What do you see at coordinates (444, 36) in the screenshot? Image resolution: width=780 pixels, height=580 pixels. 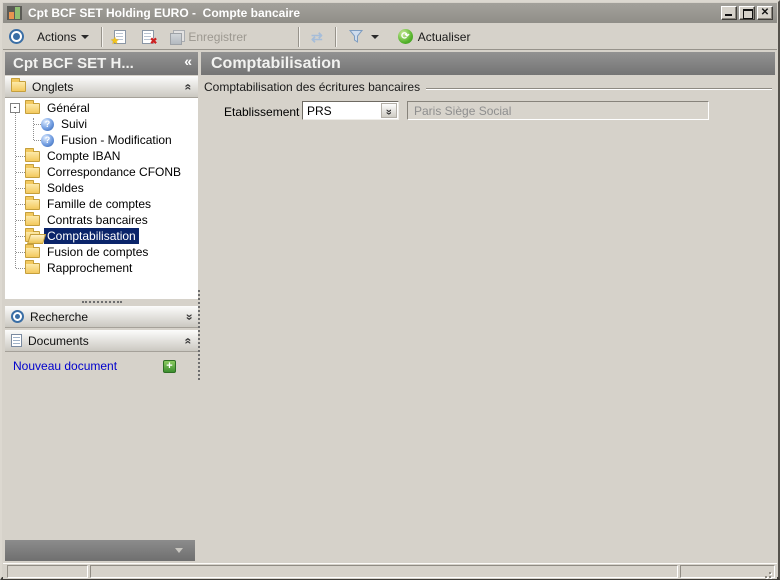 I see `refresh-label: Actualiser` at bounding box center [444, 36].